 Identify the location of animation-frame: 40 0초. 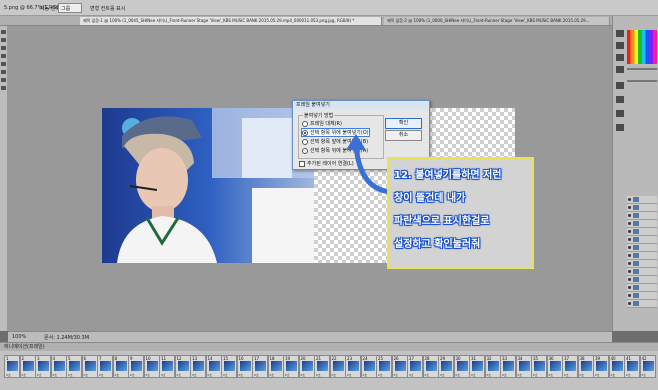
(616, 366).